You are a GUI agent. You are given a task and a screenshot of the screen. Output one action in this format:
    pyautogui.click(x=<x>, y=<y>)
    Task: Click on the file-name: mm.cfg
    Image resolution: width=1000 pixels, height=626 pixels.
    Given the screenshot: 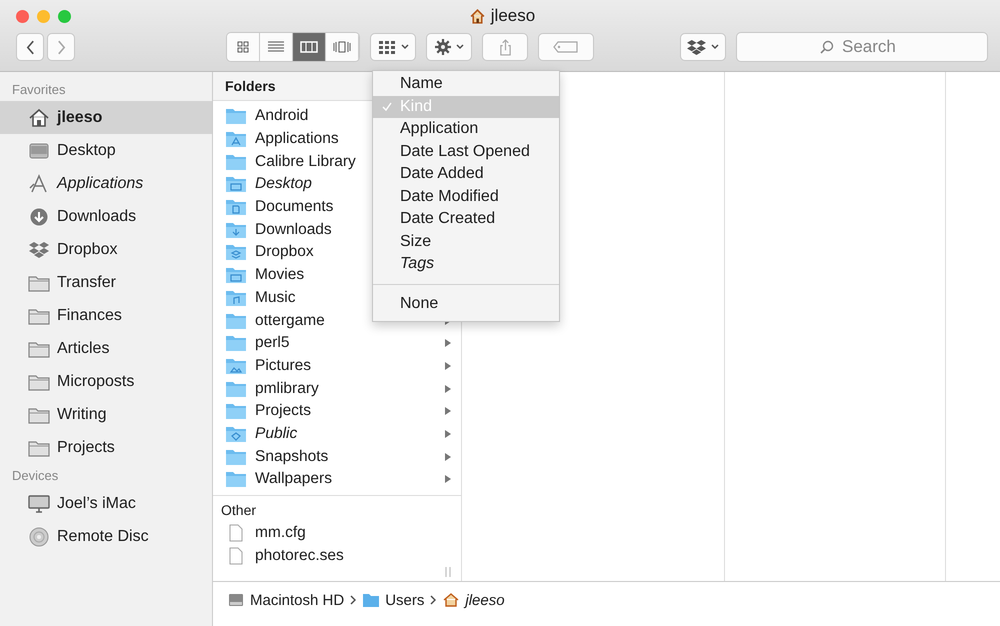 What is the action you would take?
    pyautogui.click(x=280, y=533)
    